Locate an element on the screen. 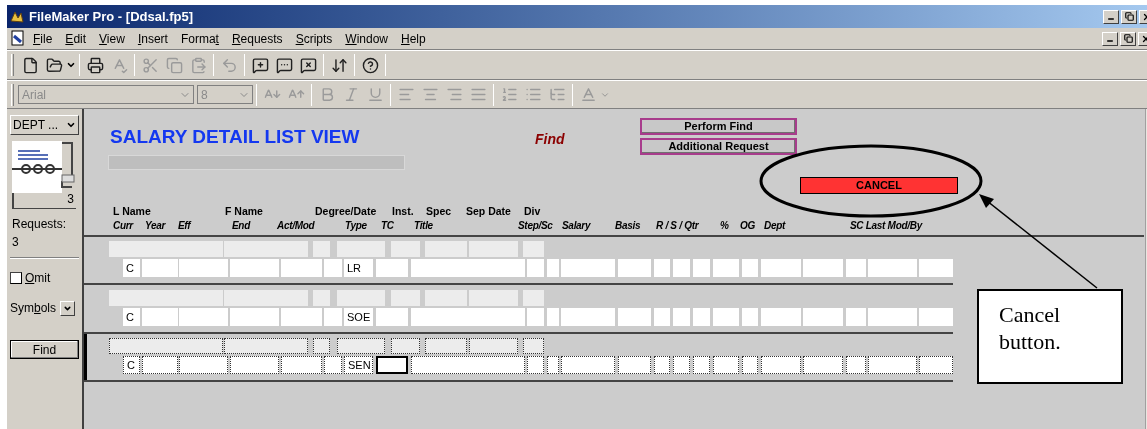 The image size is (1147, 429). menu-item: View is located at coordinates (112, 38).